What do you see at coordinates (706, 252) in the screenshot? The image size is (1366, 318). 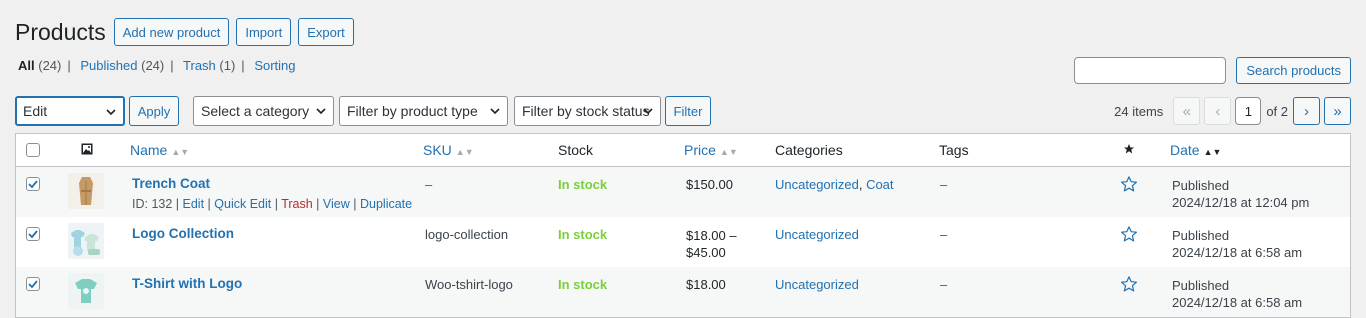 I see `price-value-max: $45.00` at bounding box center [706, 252].